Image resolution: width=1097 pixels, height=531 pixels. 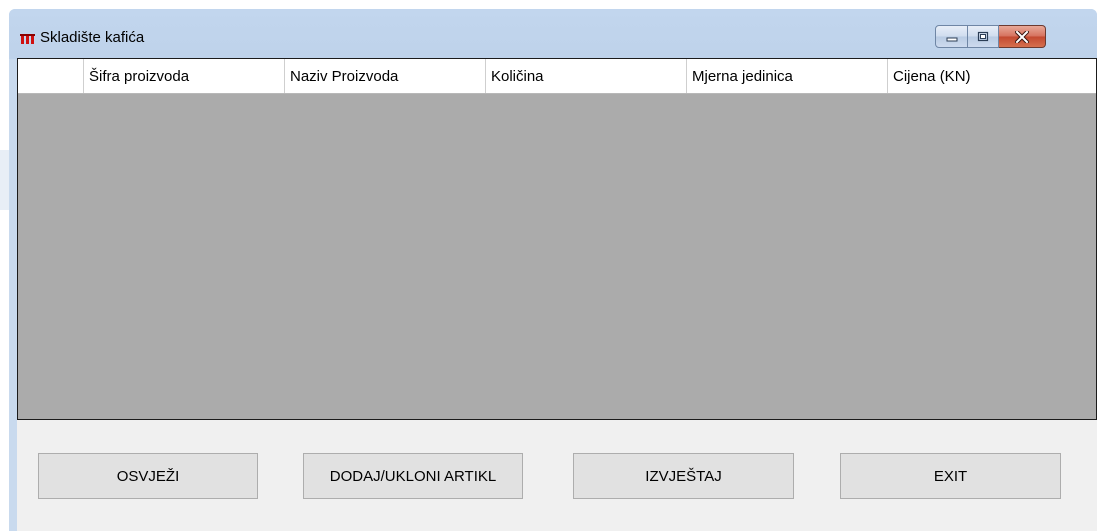 What do you see at coordinates (951, 39) in the screenshot?
I see `minimize-icon` at bounding box center [951, 39].